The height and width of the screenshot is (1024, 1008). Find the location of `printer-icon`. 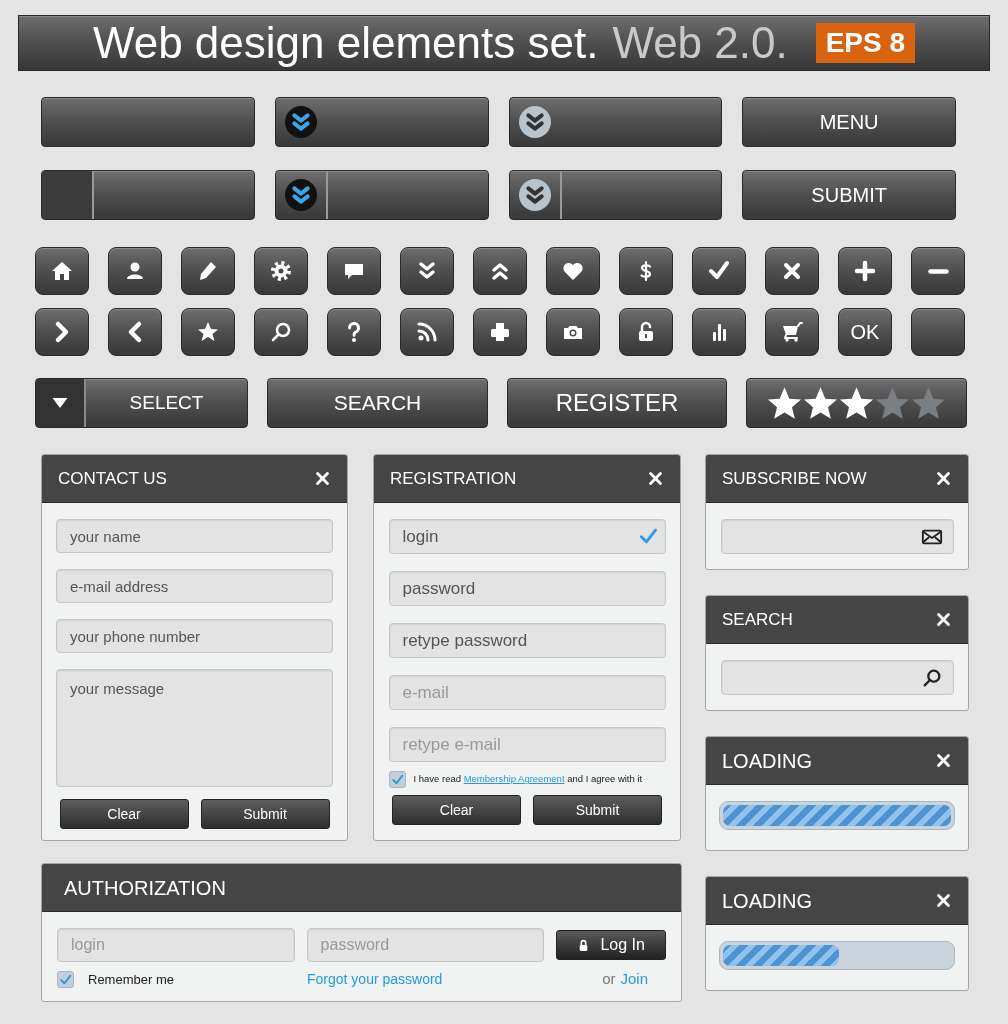

printer-icon is located at coordinates (500, 332).